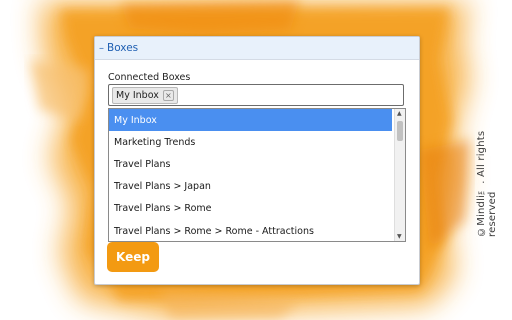 The width and height of the screenshot is (512, 320). What do you see at coordinates (399, 236) in the screenshot?
I see `scroll-down-icon: ▼` at bounding box center [399, 236].